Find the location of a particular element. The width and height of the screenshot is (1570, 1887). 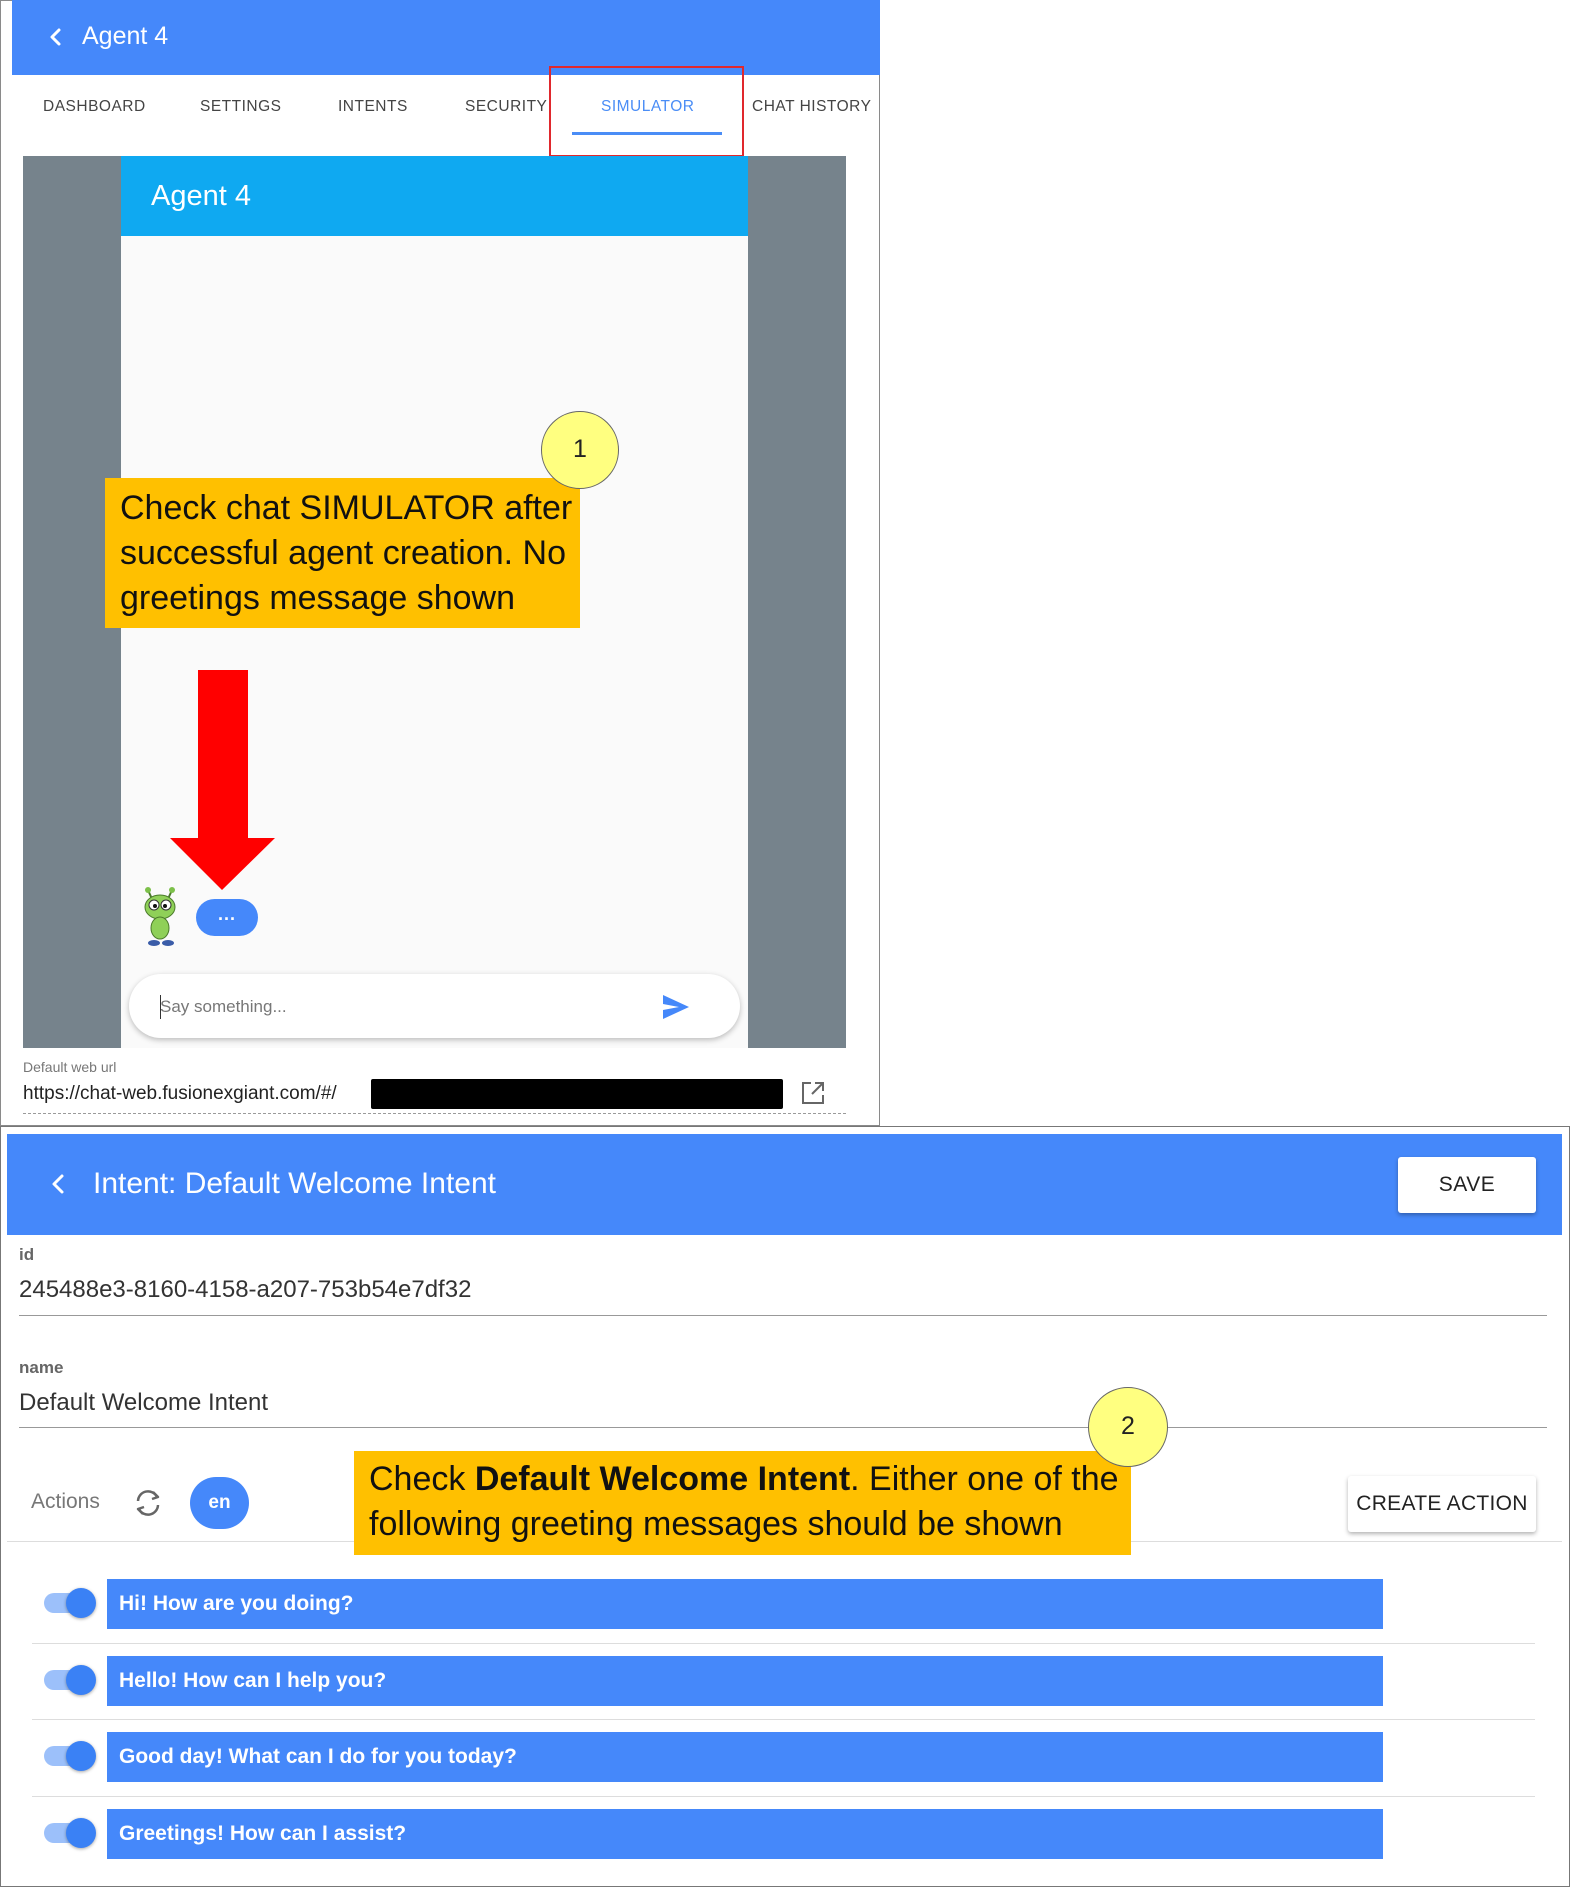

url-label: Default web url is located at coordinates (70, 1067).